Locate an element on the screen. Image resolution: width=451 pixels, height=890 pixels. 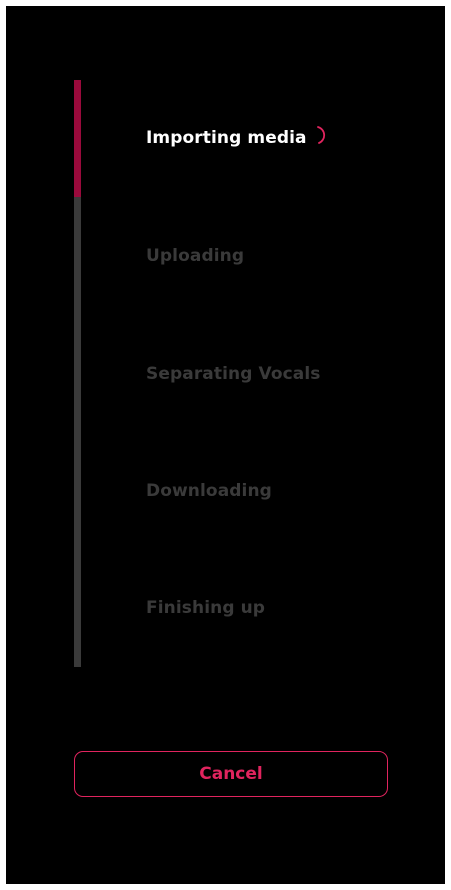
step-finishing-up: Finishing up is located at coordinates (206, 608).